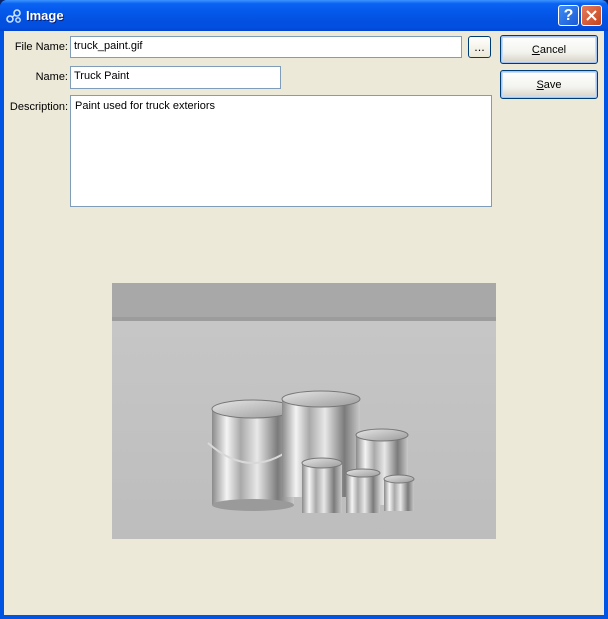 The width and height of the screenshot is (608, 619). I want to click on help-icon: ?, so click(568, 15).